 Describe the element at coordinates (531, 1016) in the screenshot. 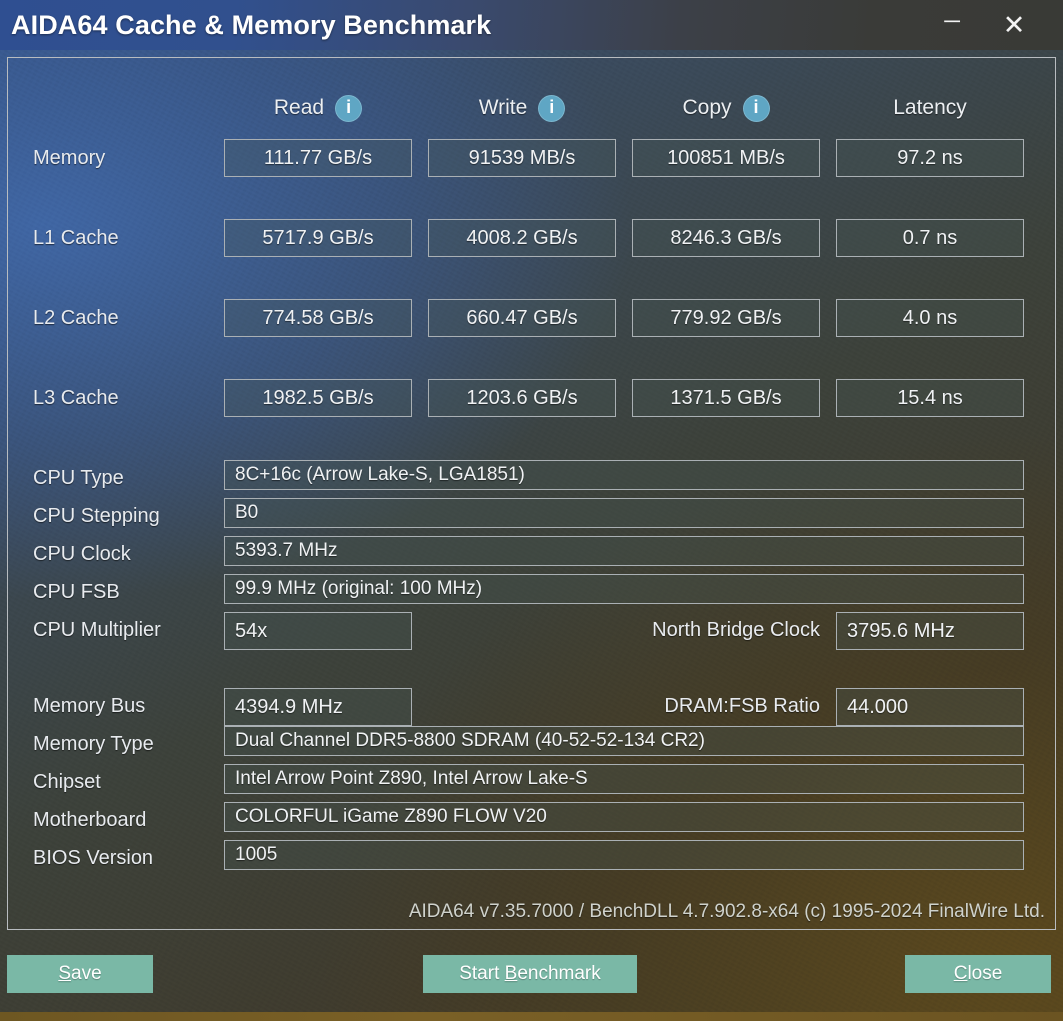

I see `desktop-bottom-strip` at that location.